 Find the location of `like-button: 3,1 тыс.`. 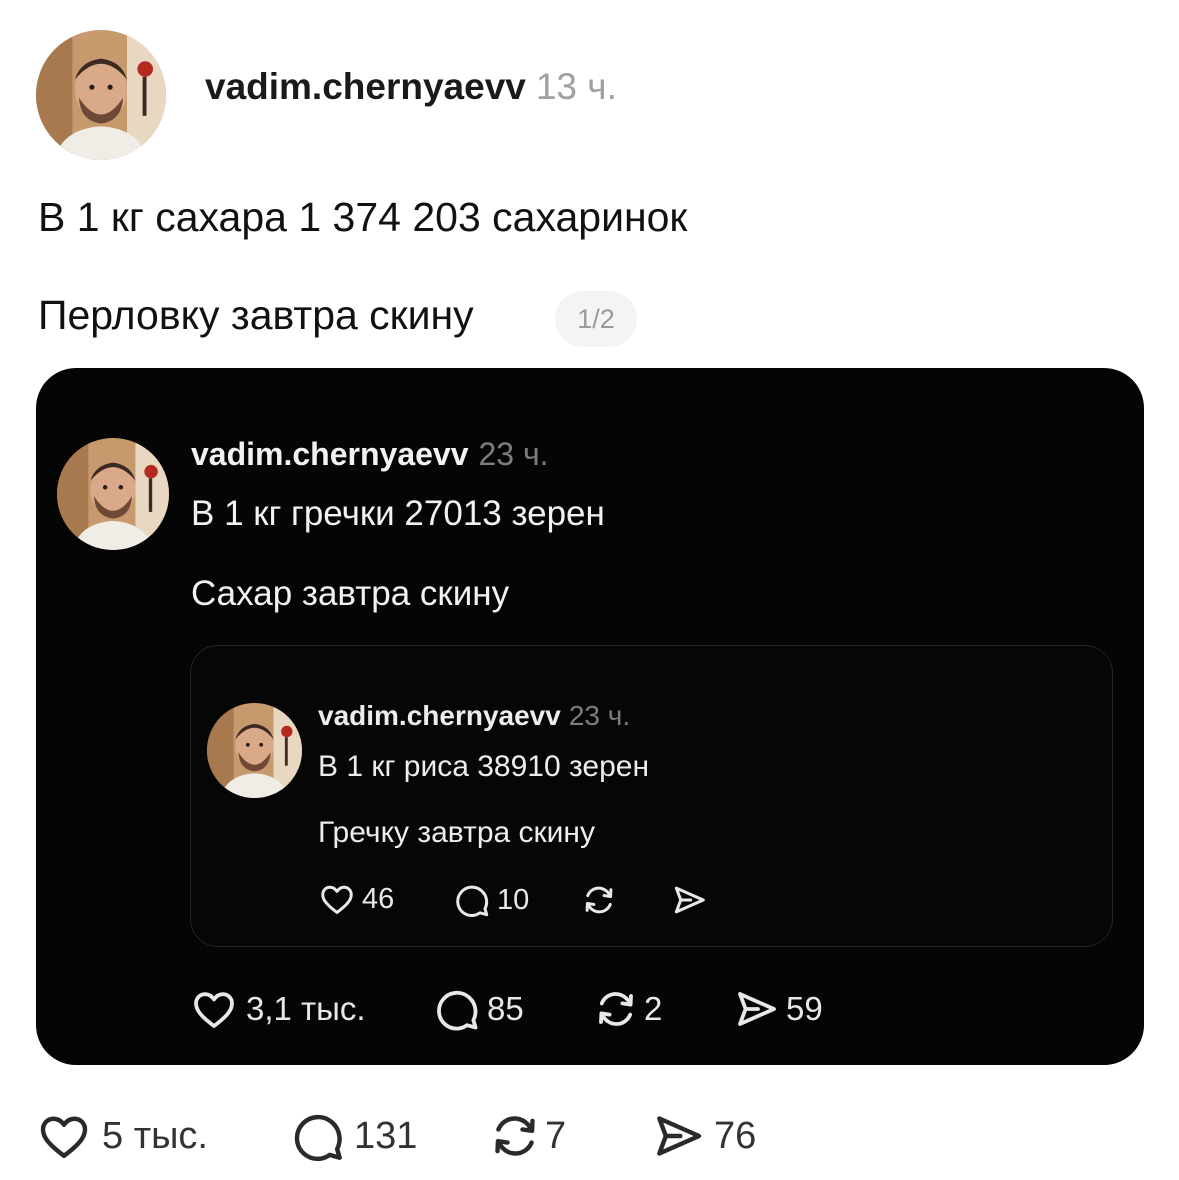

like-button: 3,1 тыс. is located at coordinates (278, 1009).